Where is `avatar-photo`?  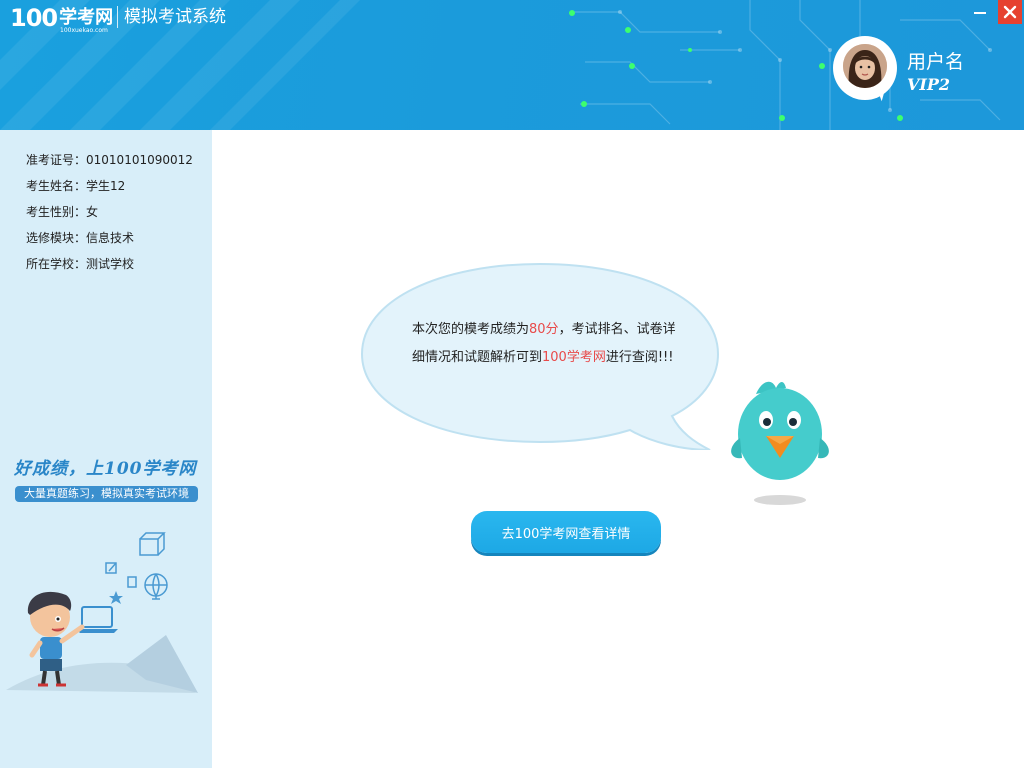 avatar-photo is located at coordinates (865, 66).